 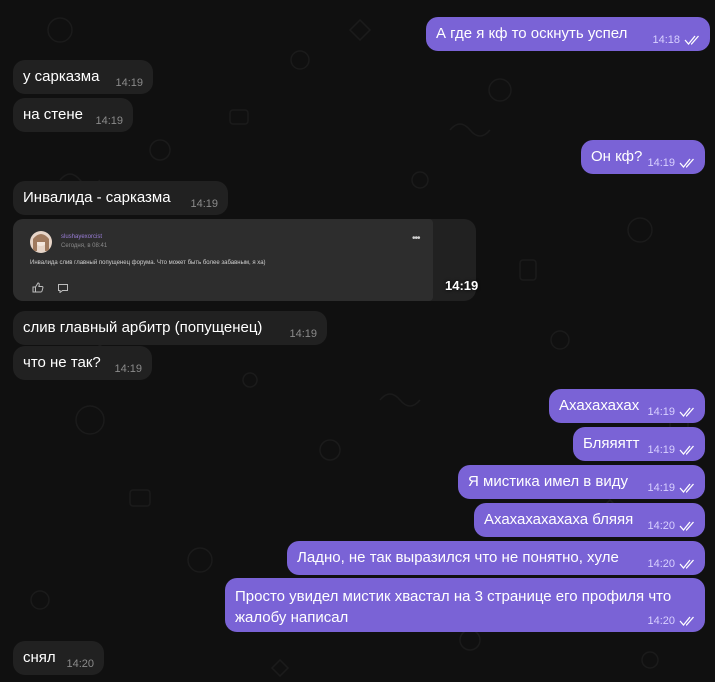 I want to click on message-time: 14:18, so click(x=666, y=40).